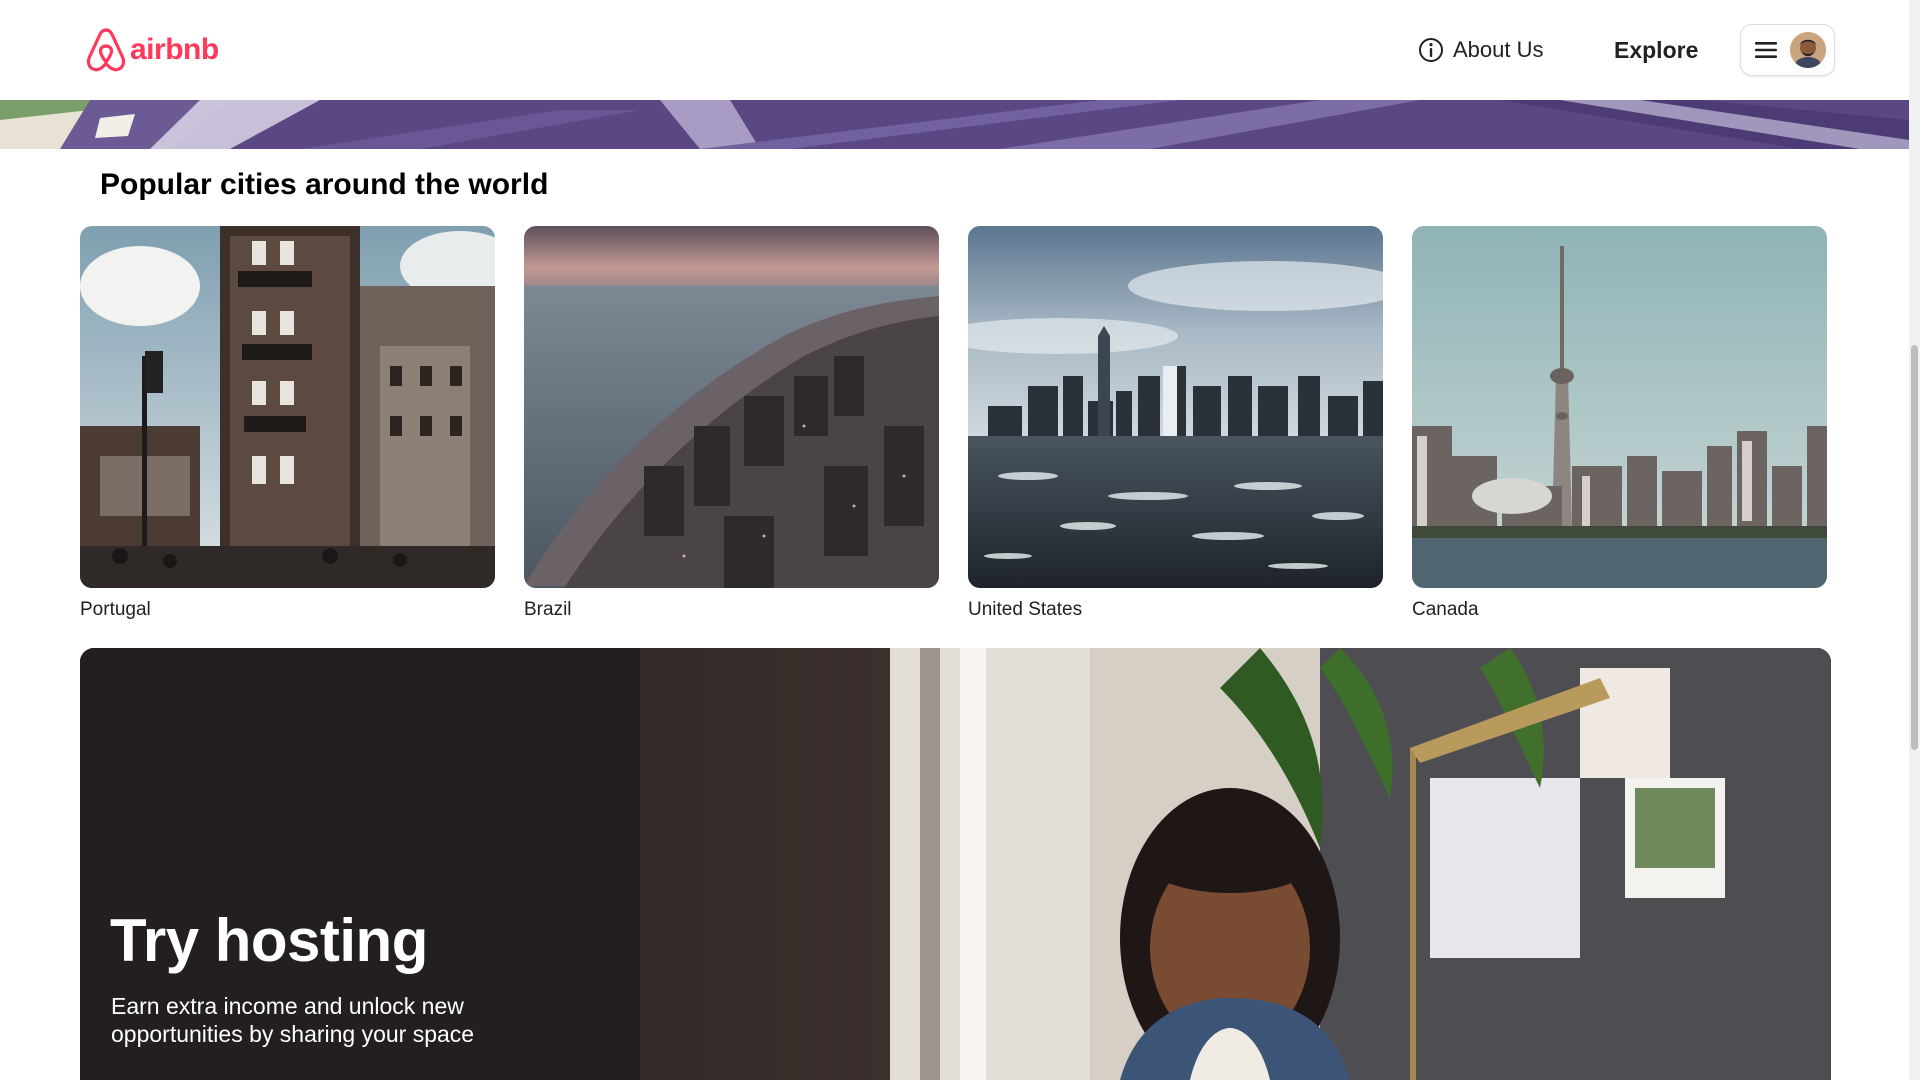 This screenshot has height=1080, width=1920. I want to click on city-card-brazil: Brazil, so click(731, 426).